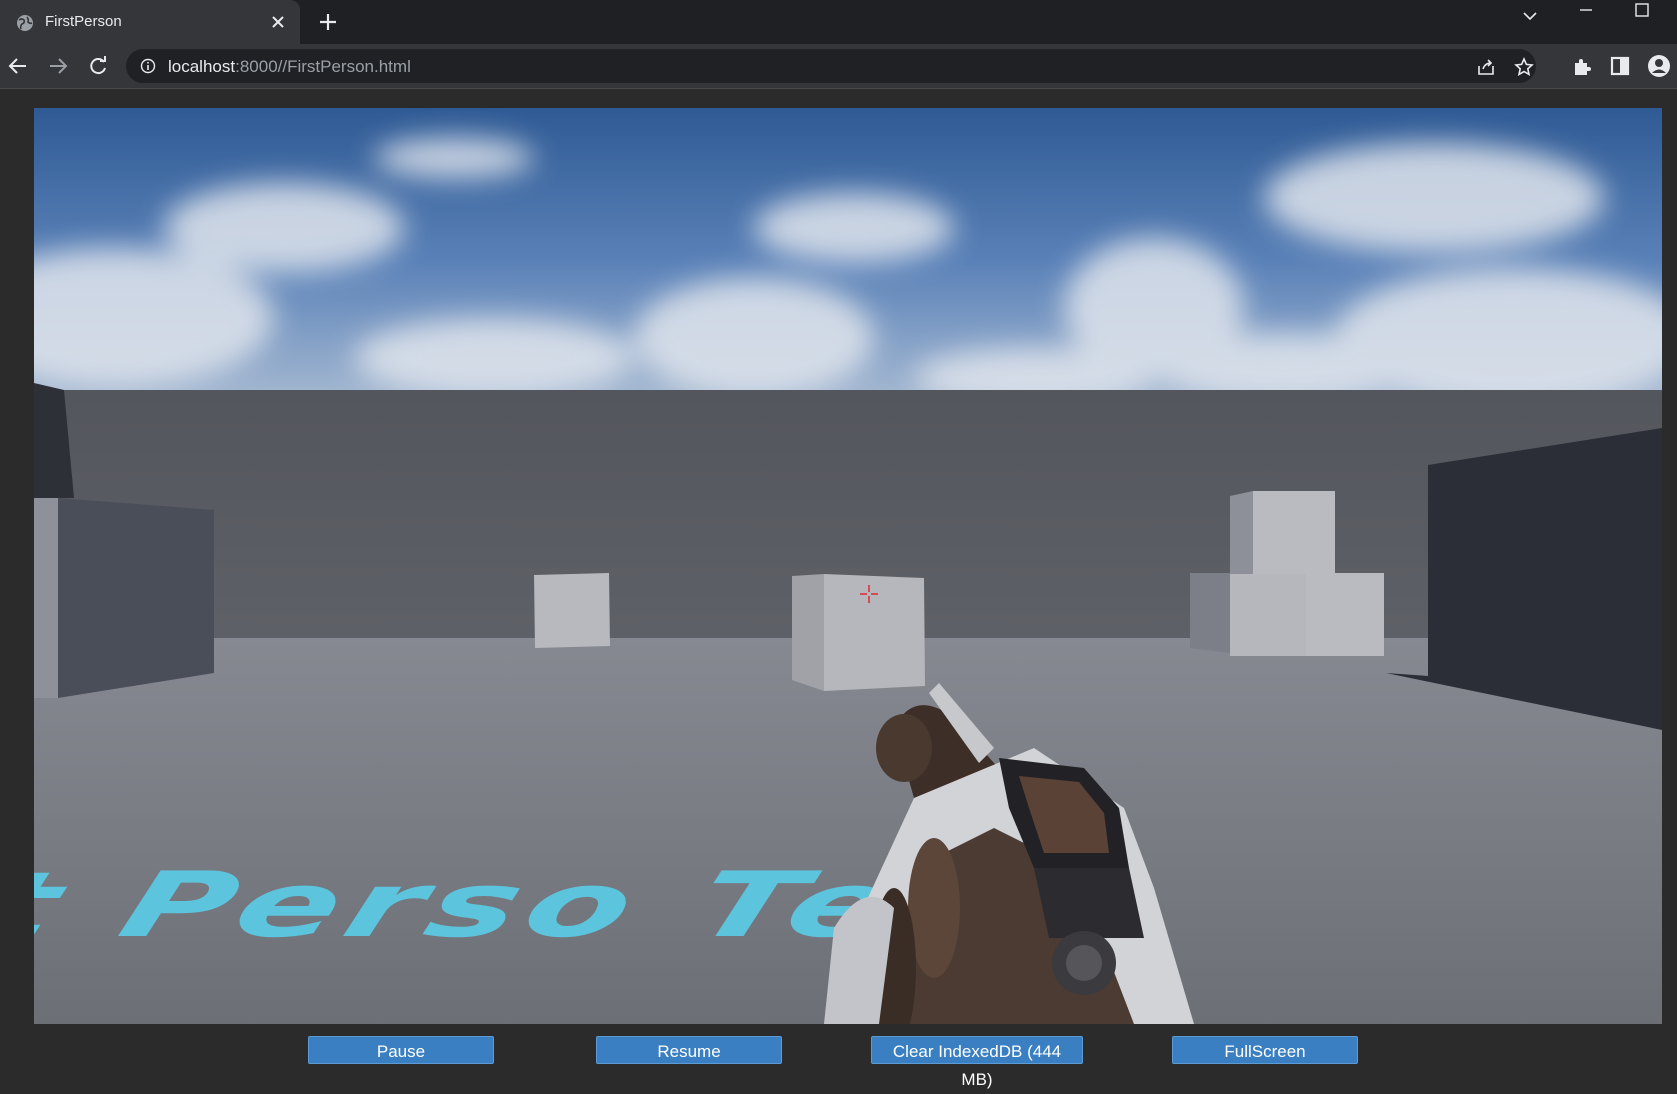 The width and height of the screenshot is (1677, 1094). I want to click on bookmark-star-icon, so click(1524, 67).